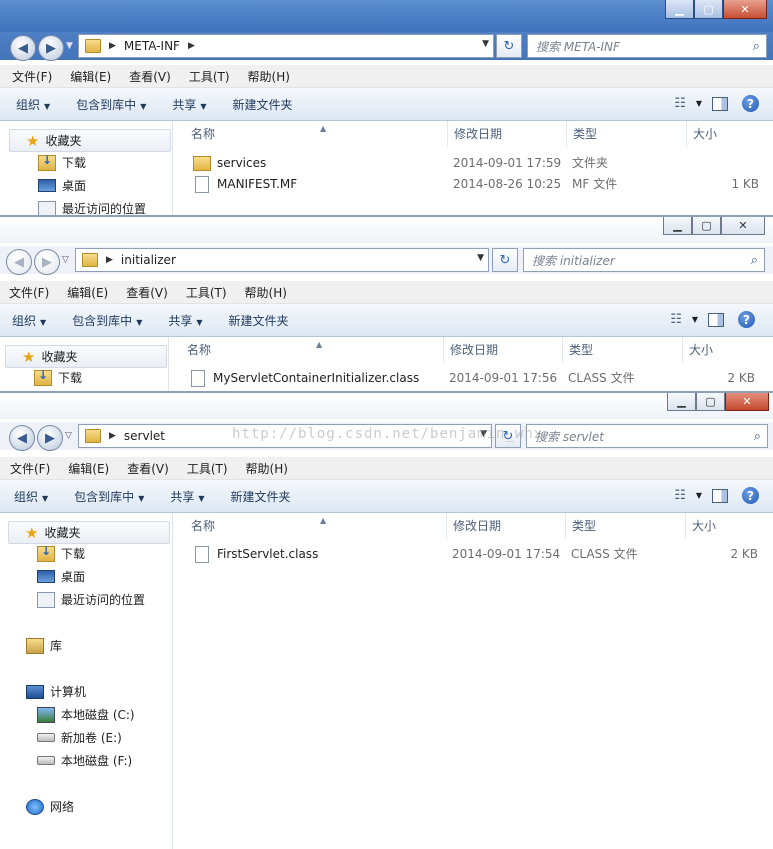 The width and height of the screenshot is (773, 849). What do you see at coordinates (84, 760) in the screenshot?
I see `nav-drive-f: 本地磁盘 (F:)` at bounding box center [84, 760].